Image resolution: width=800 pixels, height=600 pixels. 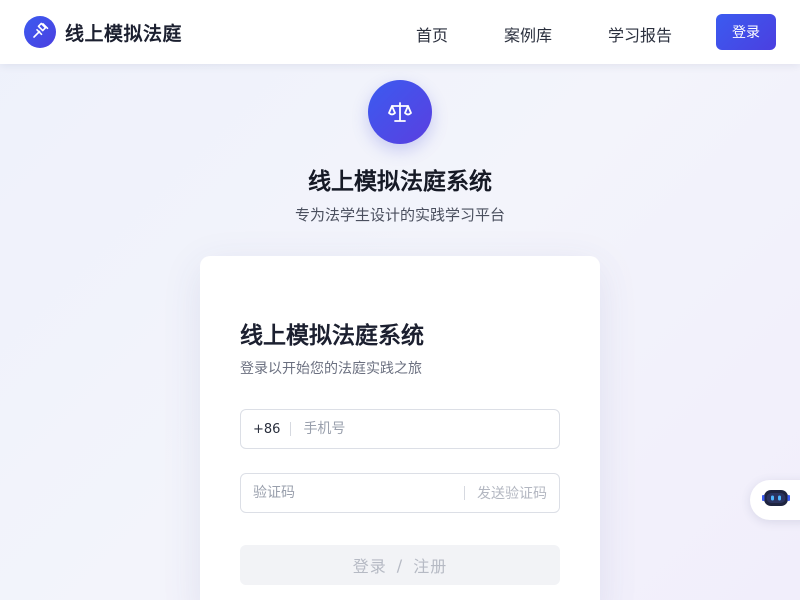 What do you see at coordinates (332, 336) in the screenshot?
I see `login-card-title: 线上模拟法庭系统` at bounding box center [332, 336].